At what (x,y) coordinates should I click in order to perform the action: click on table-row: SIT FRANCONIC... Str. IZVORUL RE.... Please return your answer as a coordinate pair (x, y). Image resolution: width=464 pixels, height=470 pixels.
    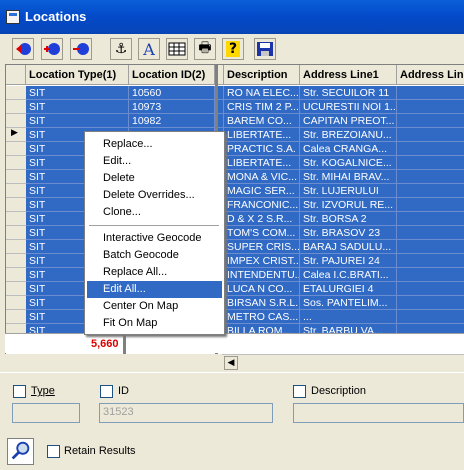
    Looking at the image, I should click on (235, 205).